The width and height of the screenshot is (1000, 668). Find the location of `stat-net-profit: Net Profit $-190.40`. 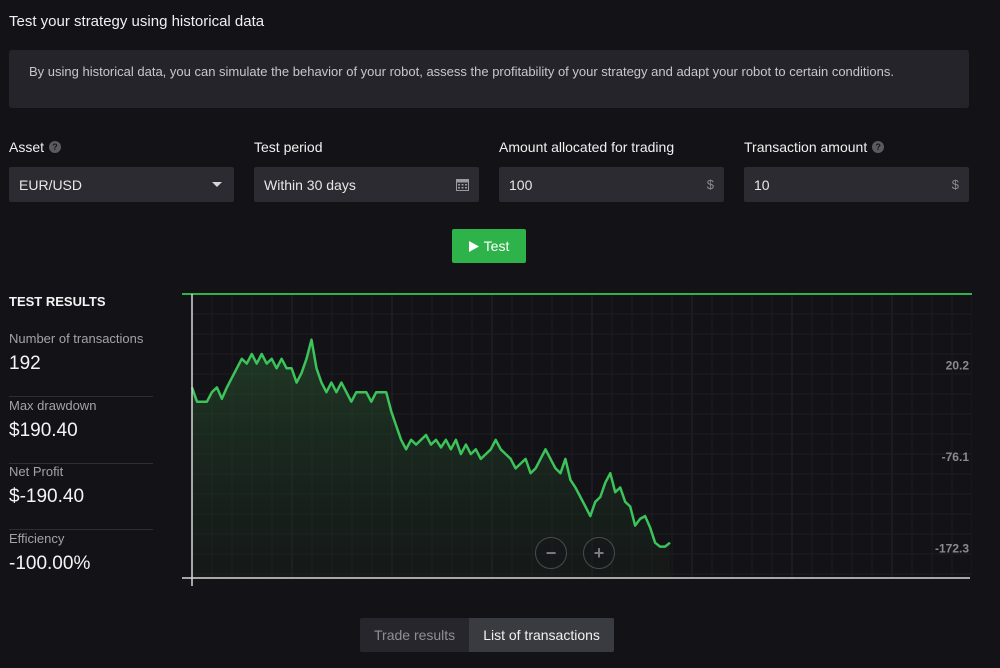

stat-net-profit: Net Profit $-190.40 is located at coordinates (81, 497).